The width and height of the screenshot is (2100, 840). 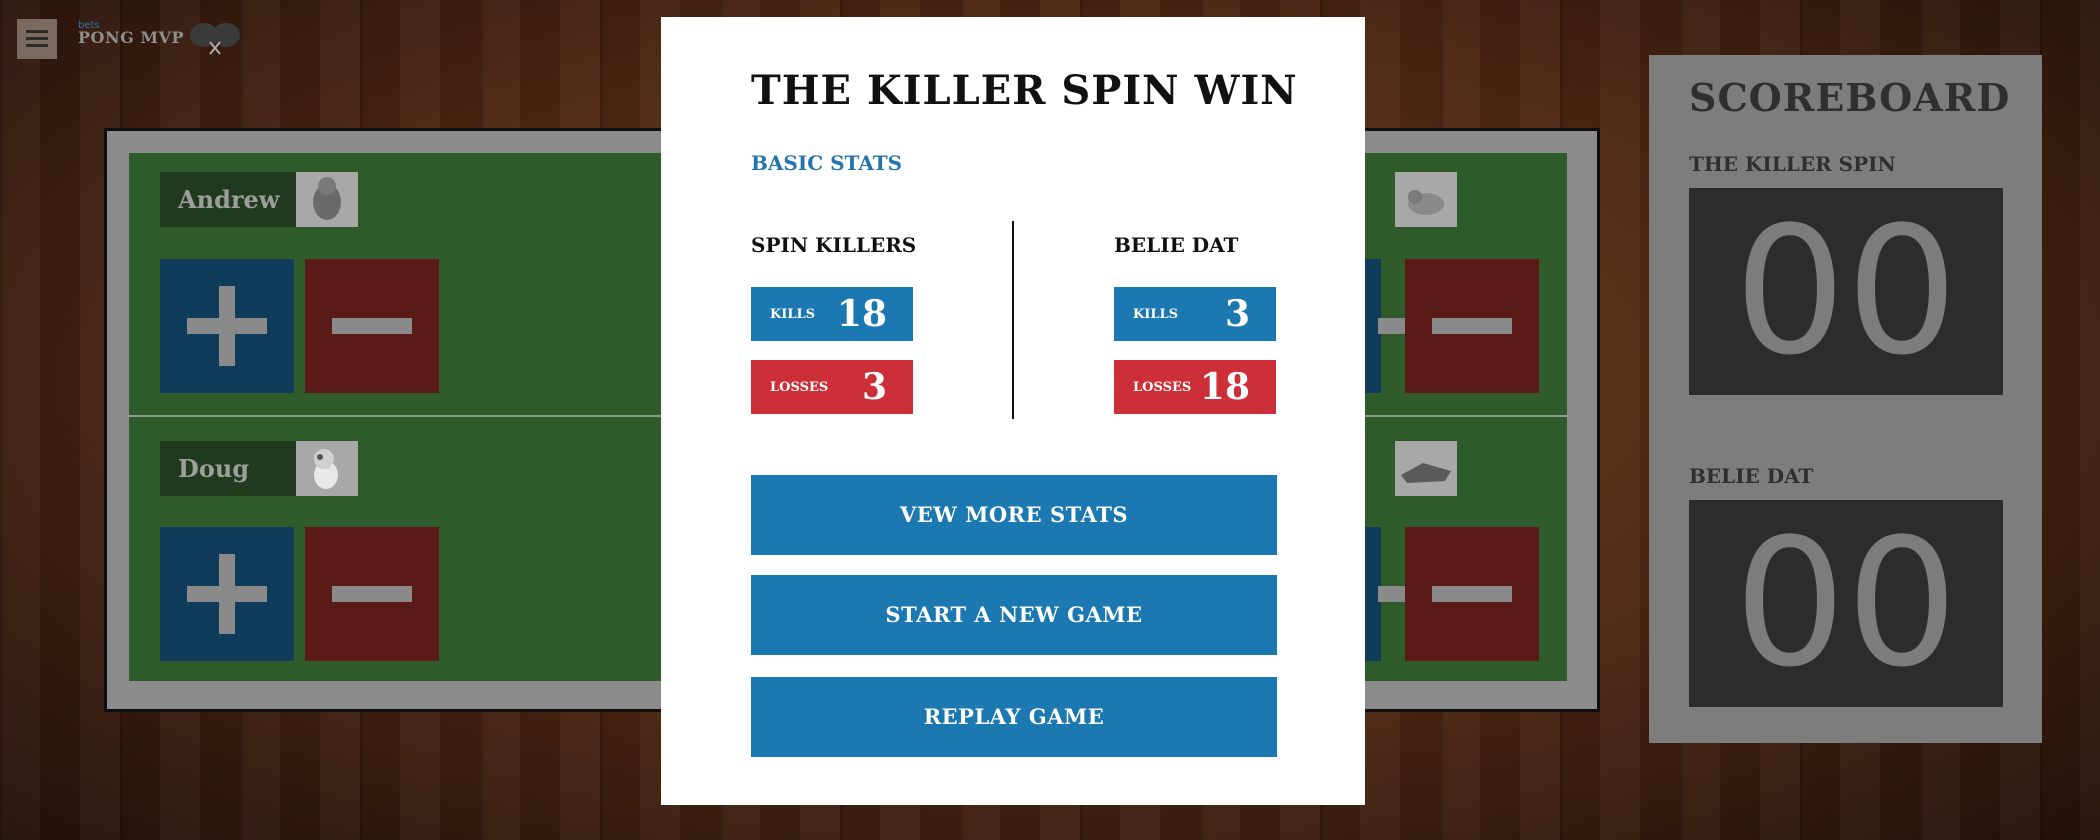 What do you see at coordinates (1751, 476) in the screenshot?
I see `scoreboard-team-name: BELIE DAT` at bounding box center [1751, 476].